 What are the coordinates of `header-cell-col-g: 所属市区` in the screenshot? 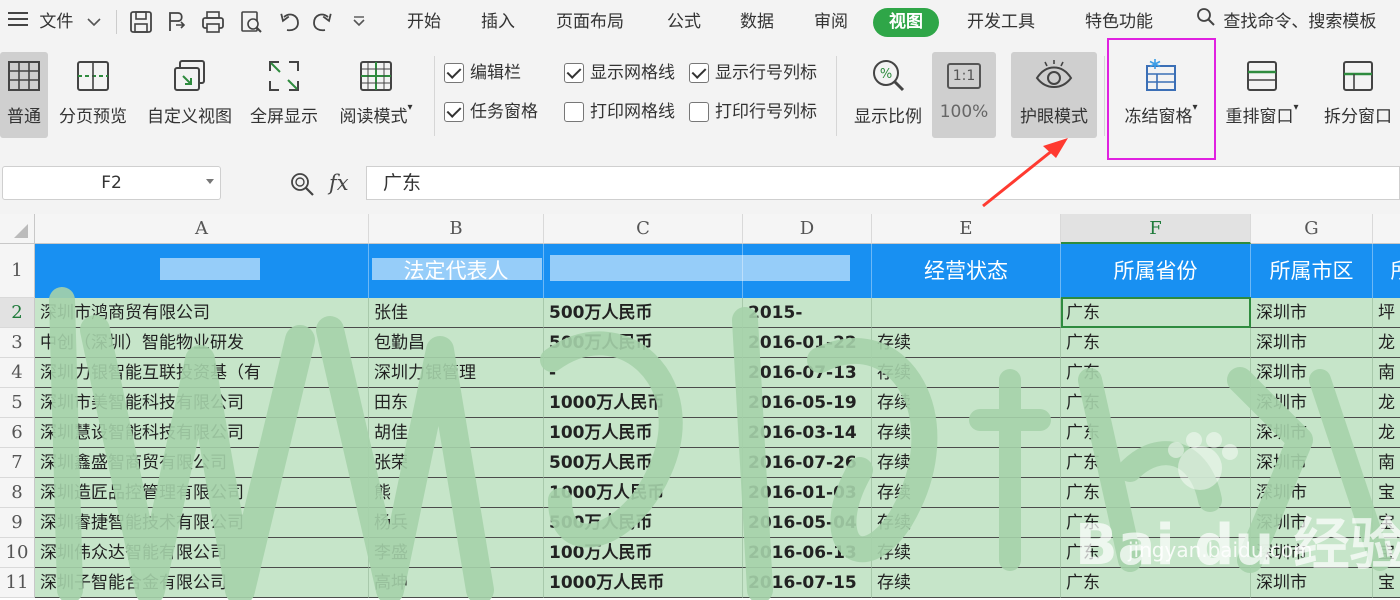 It's located at (1312, 271).